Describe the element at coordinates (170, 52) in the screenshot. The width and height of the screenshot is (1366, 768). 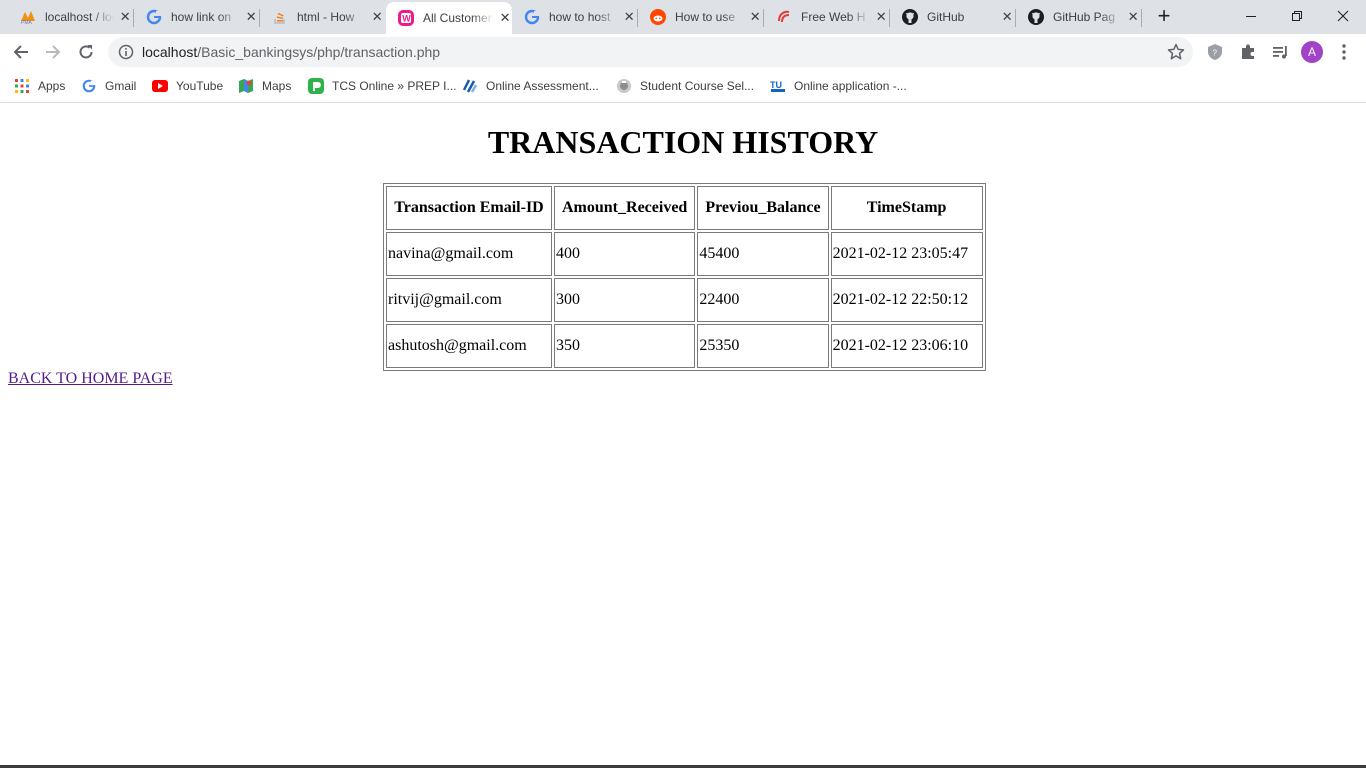
I see `url-host: localhost` at that location.